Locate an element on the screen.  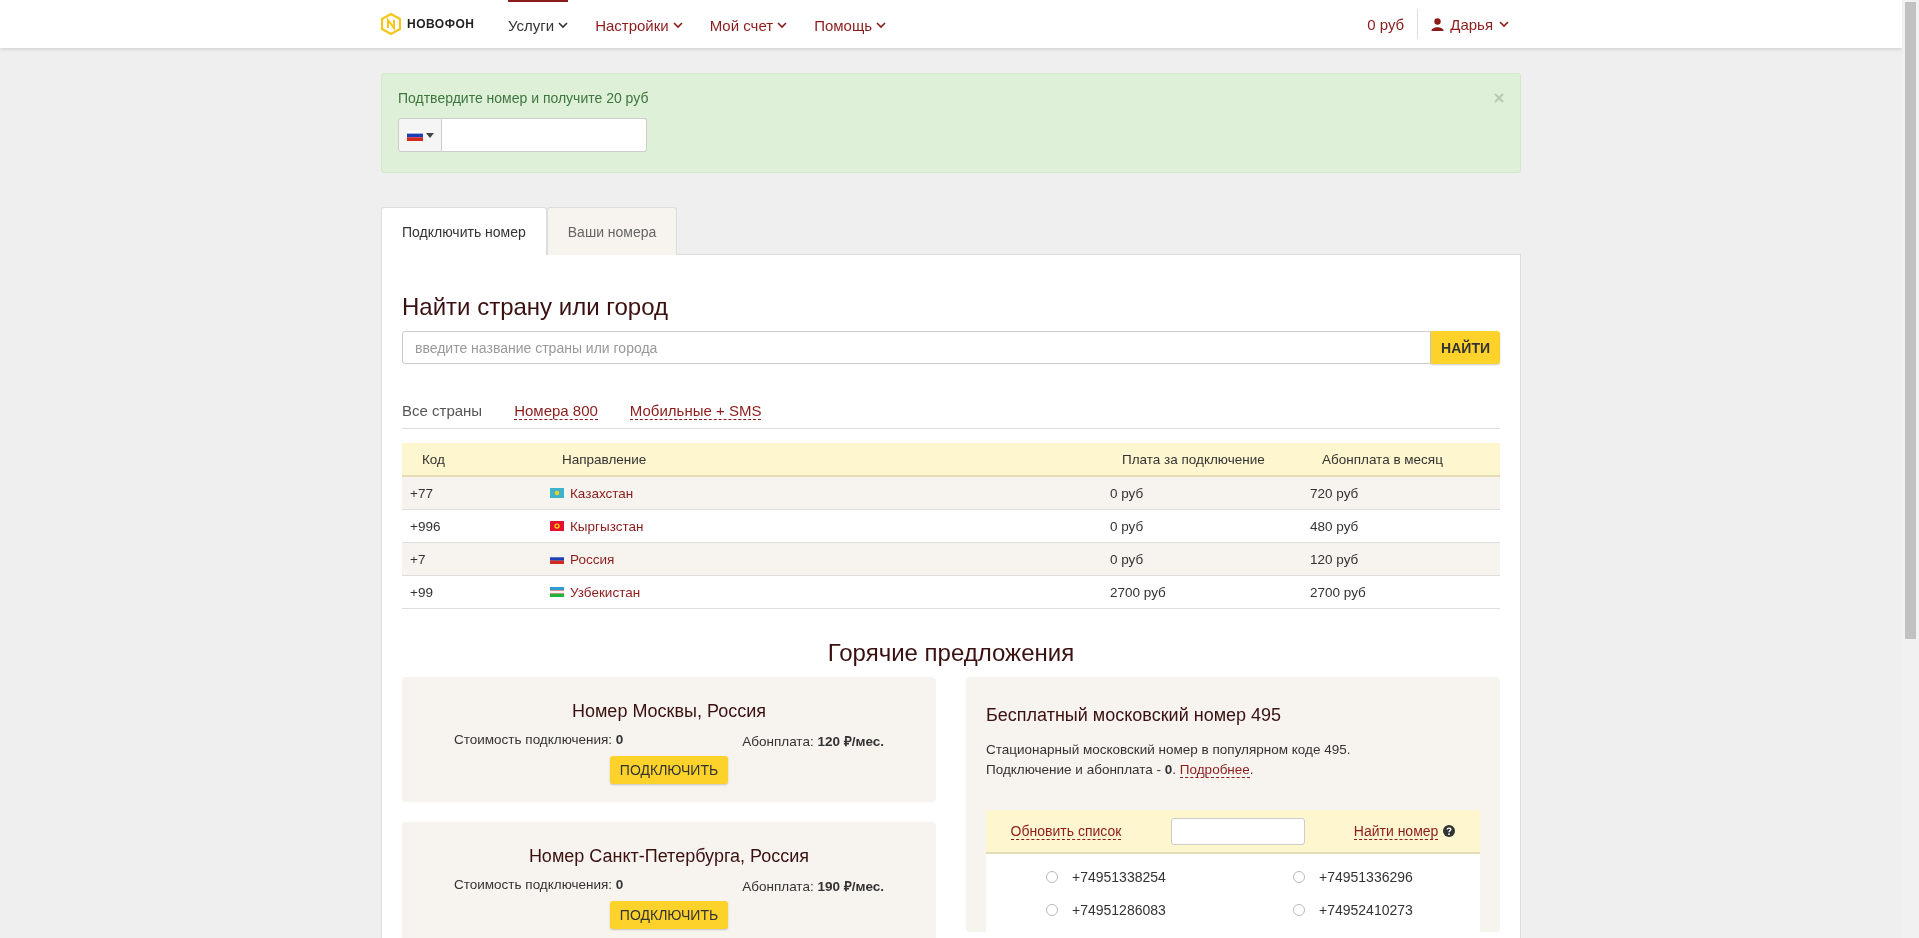
logo-text: НОВОФОН is located at coordinates (441, 24).